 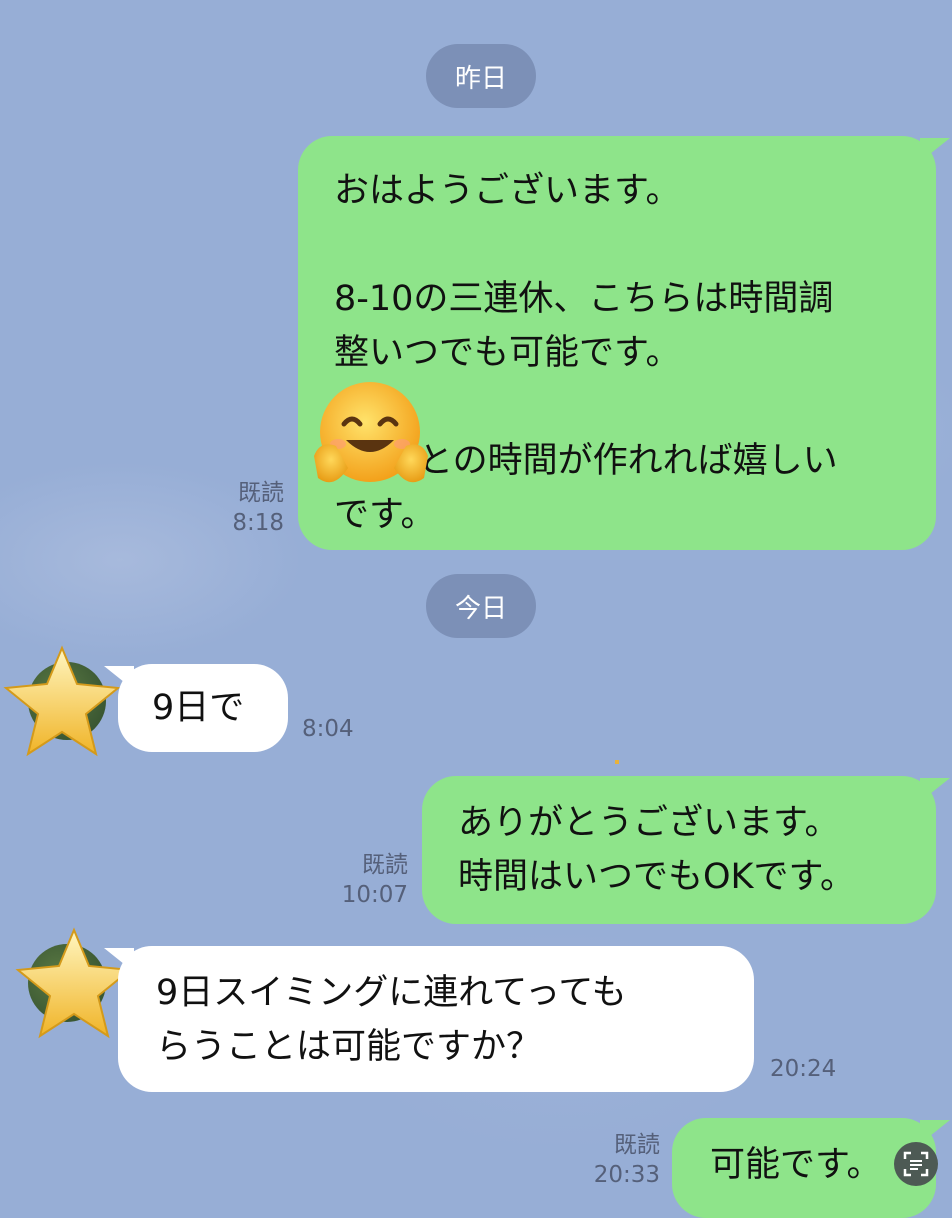 What do you see at coordinates (635, 245) in the screenshot?
I see `message-line` at bounding box center [635, 245].